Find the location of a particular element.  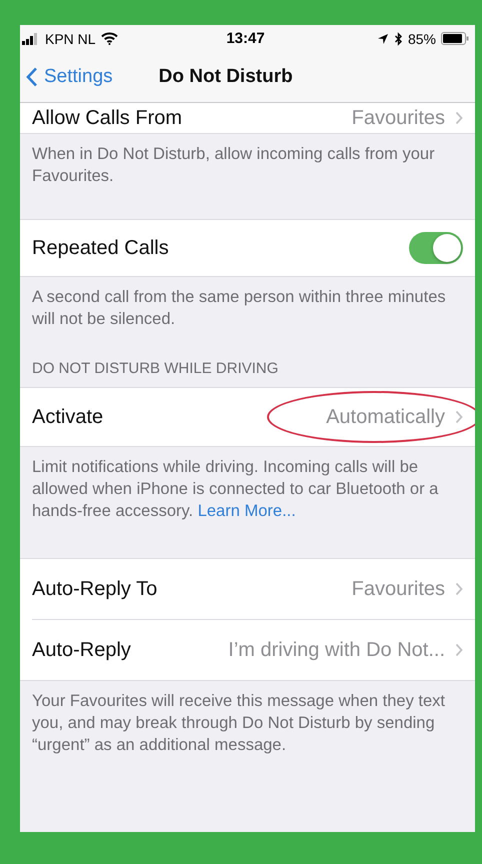

location-arrow-icon is located at coordinates (382, 38).